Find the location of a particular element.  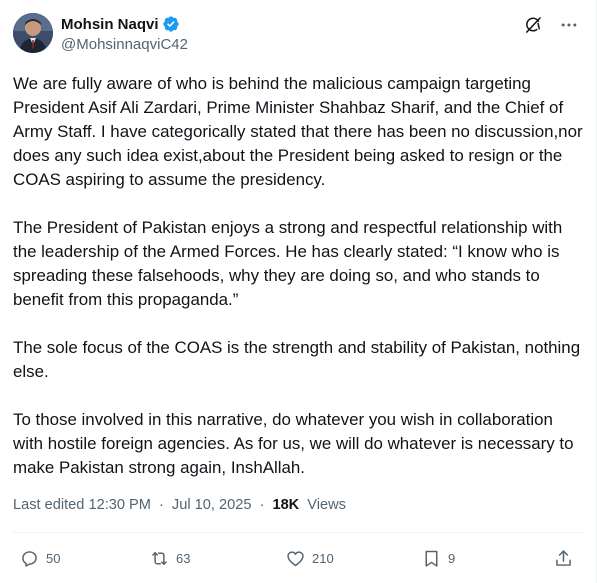

like-count: 210 is located at coordinates (323, 558).